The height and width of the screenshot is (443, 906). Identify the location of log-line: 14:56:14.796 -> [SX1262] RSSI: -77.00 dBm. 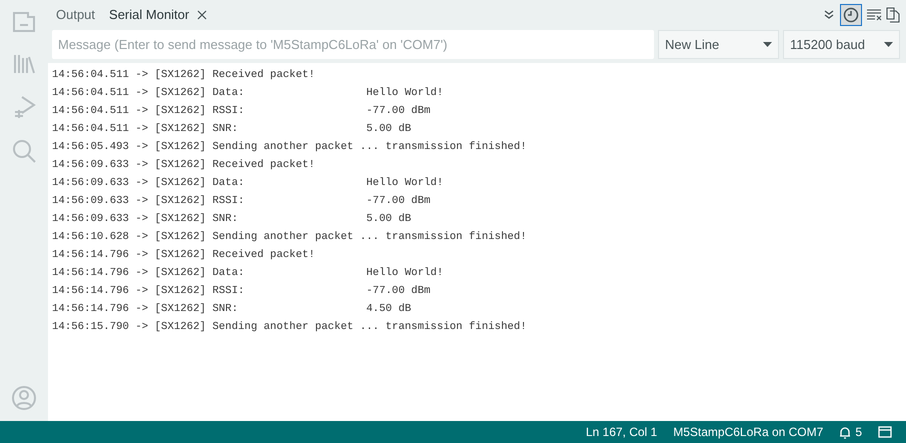
(241, 291).